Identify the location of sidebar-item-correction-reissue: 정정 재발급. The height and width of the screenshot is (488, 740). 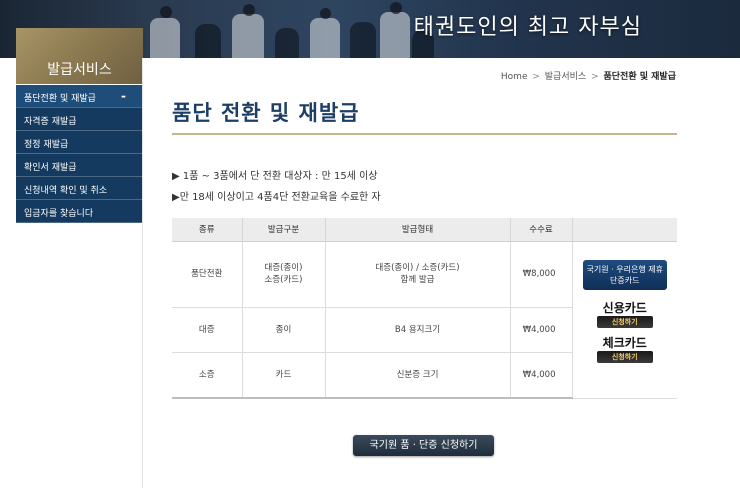
(79, 142).